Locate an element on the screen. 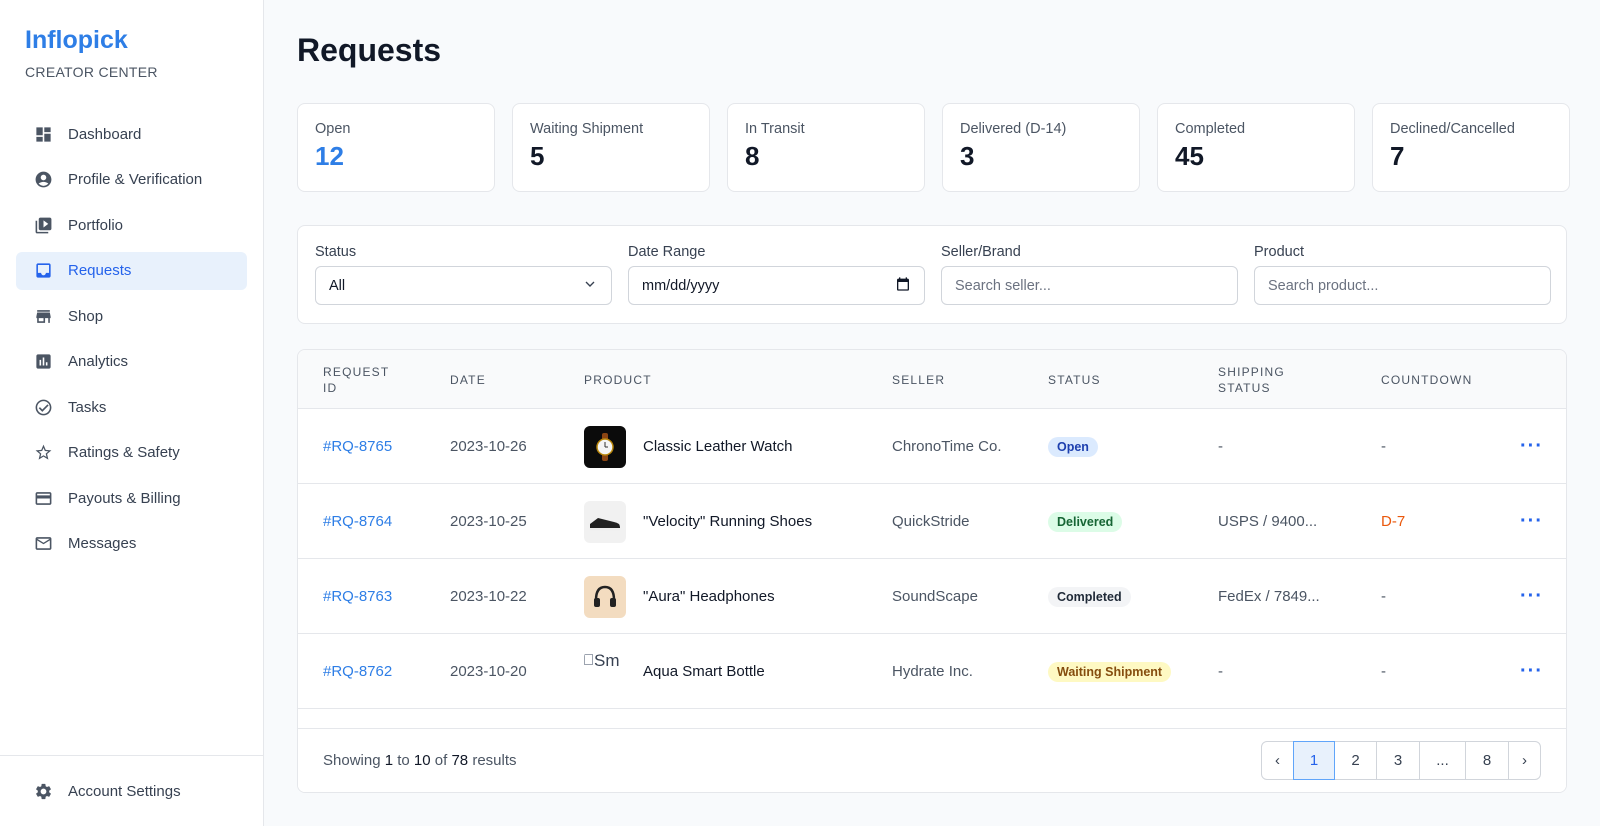 Image resolution: width=1600 pixels, height=826 pixels. brand-logo: Inflopick is located at coordinates (76, 40).